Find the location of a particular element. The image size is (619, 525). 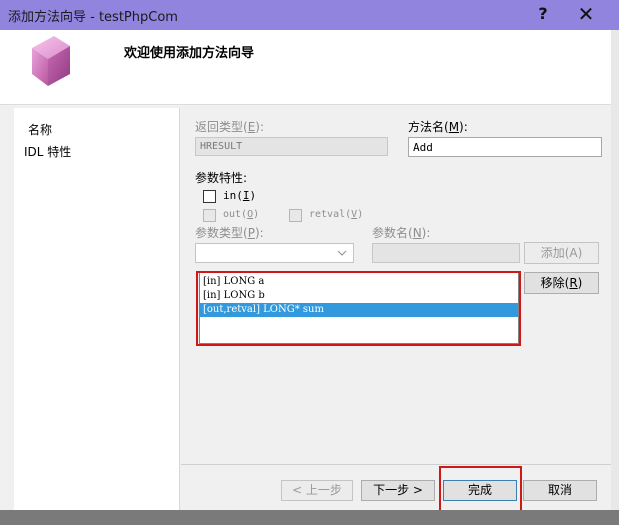

list-item: [out,retval] LONG* sum is located at coordinates (359, 310).